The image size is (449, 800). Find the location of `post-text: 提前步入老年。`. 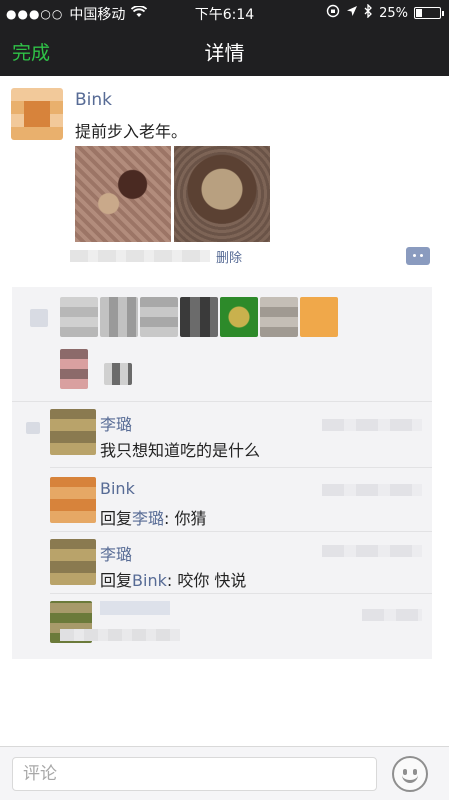

post-text: 提前步入老年。 is located at coordinates (131, 131).